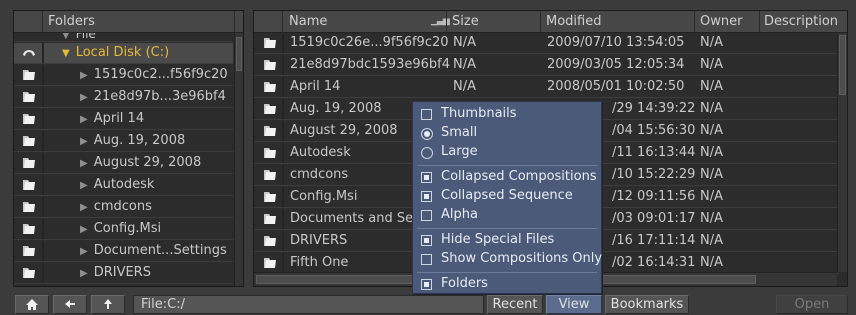  What do you see at coordinates (42, 21) in the screenshot?
I see `column-divider` at bounding box center [42, 21].